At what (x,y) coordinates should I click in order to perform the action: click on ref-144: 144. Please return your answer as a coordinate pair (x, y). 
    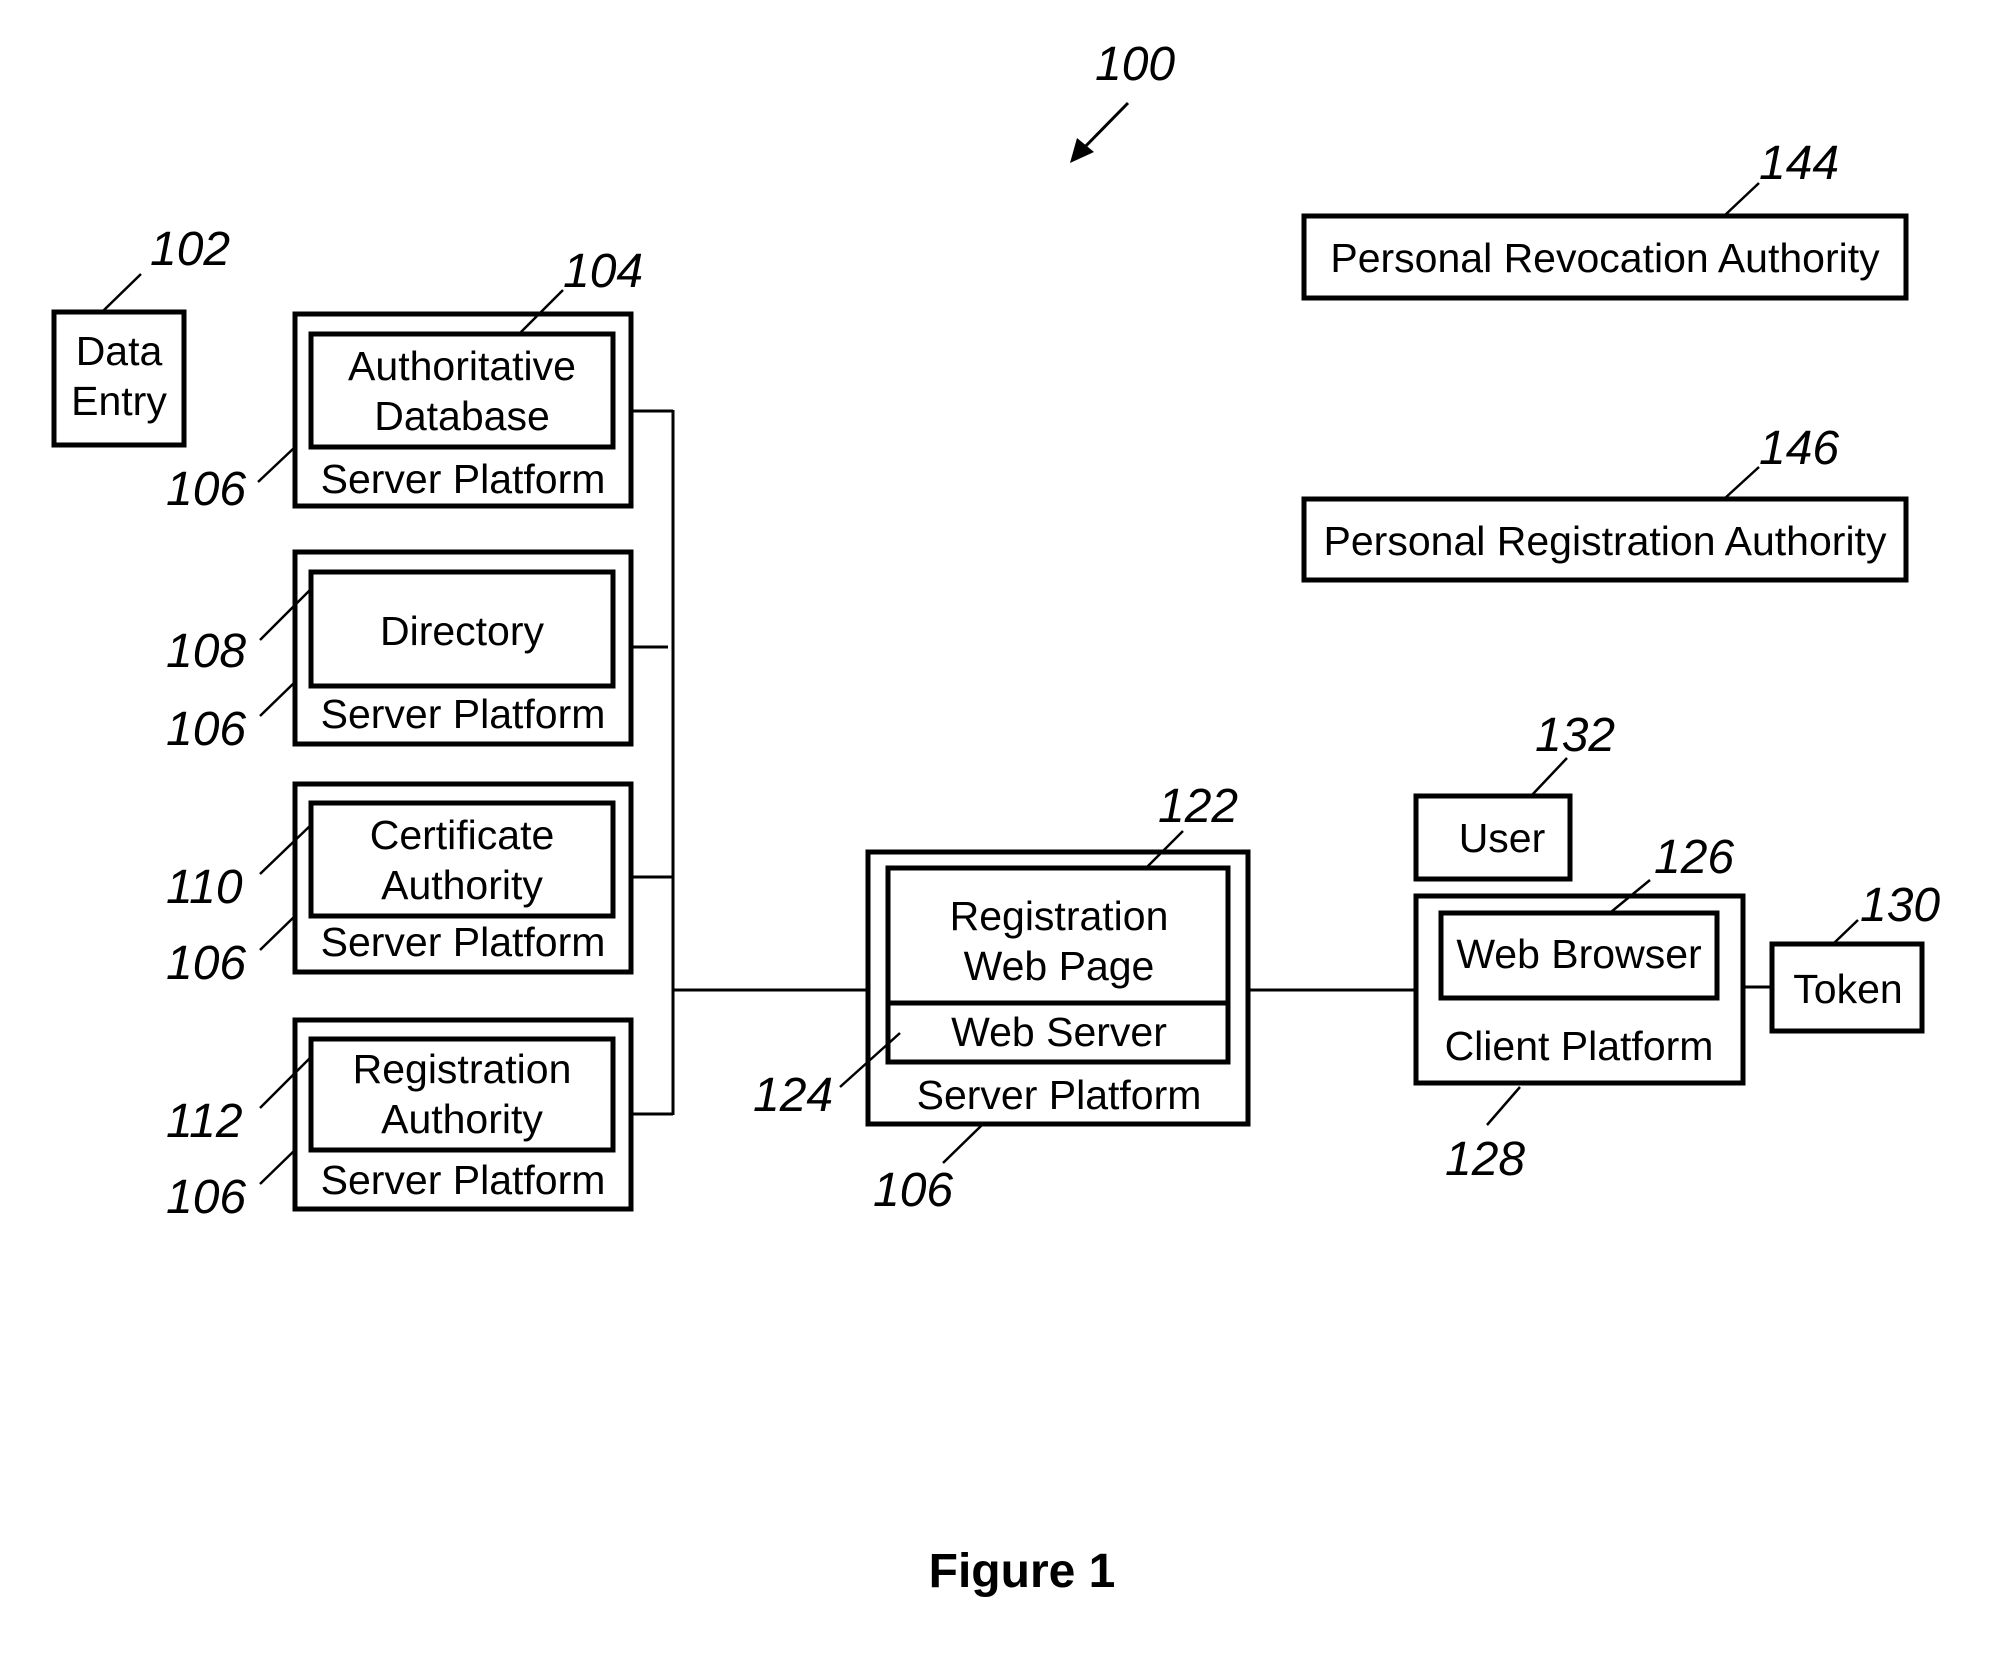
    Looking at the image, I should click on (1799, 163).